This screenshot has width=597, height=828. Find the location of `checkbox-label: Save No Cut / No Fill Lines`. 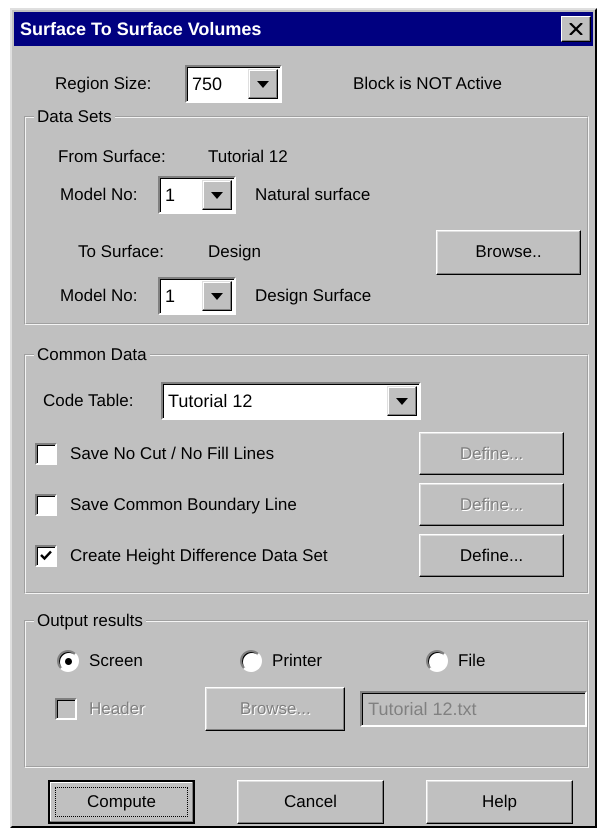

checkbox-label: Save No Cut / No Fill Lines is located at coordinates (172, 454).